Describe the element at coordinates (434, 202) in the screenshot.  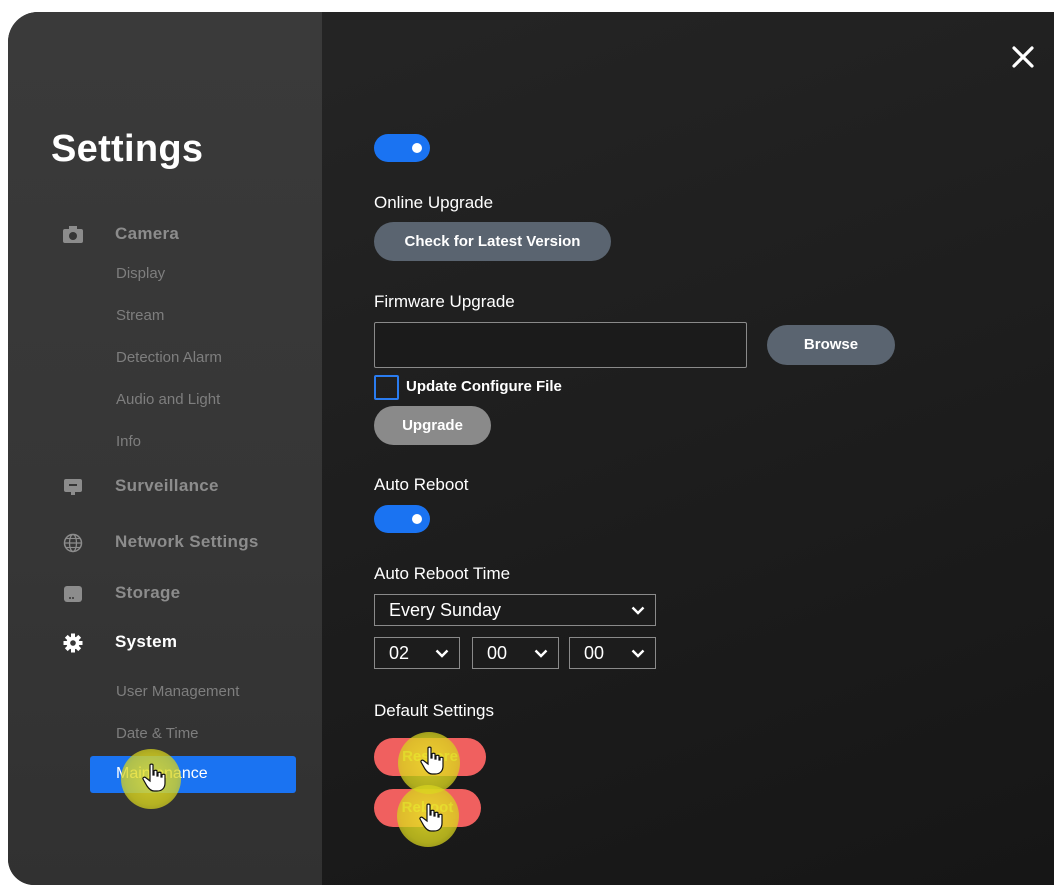
I see `online-upgrade-label: Online Upgrade` at that location.